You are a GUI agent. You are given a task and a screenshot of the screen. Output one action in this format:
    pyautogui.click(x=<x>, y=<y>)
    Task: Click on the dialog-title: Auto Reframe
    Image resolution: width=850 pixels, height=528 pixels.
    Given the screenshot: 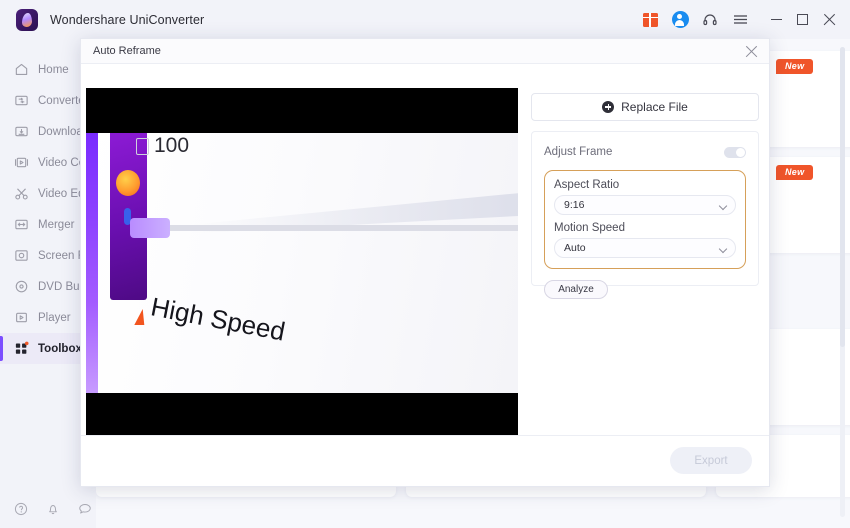 What is the action you would take?
    pyautogui.click(x=127, y=51)
    